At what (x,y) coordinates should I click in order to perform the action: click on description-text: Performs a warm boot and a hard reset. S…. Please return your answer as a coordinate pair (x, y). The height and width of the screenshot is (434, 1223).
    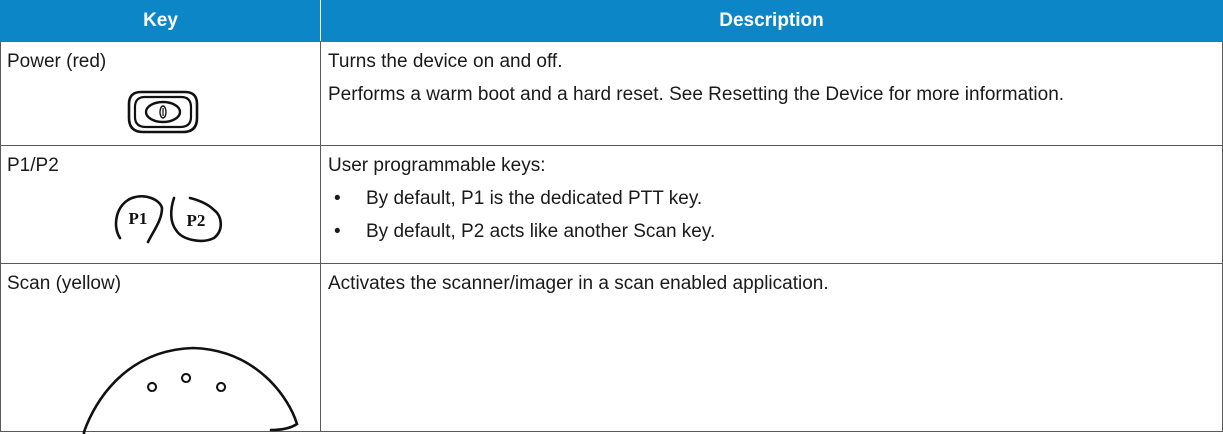
    Looking at the image, I should click on (696, 94).